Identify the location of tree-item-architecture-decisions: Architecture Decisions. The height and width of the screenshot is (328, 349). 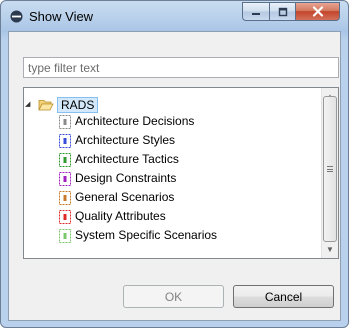
(126, 121).